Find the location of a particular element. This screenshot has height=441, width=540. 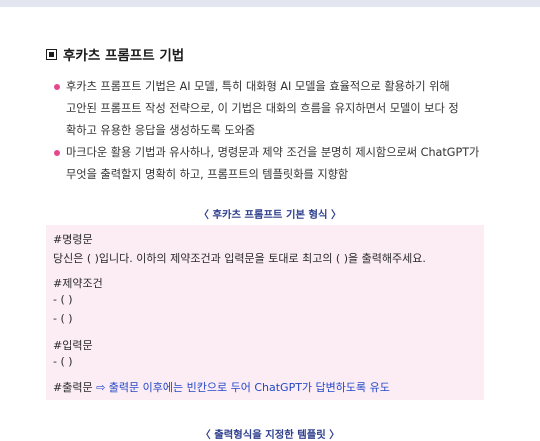

output-template-caption: 〈 출력형식을 지정한 템플릿 〉 is located at coordinates (270, 435).